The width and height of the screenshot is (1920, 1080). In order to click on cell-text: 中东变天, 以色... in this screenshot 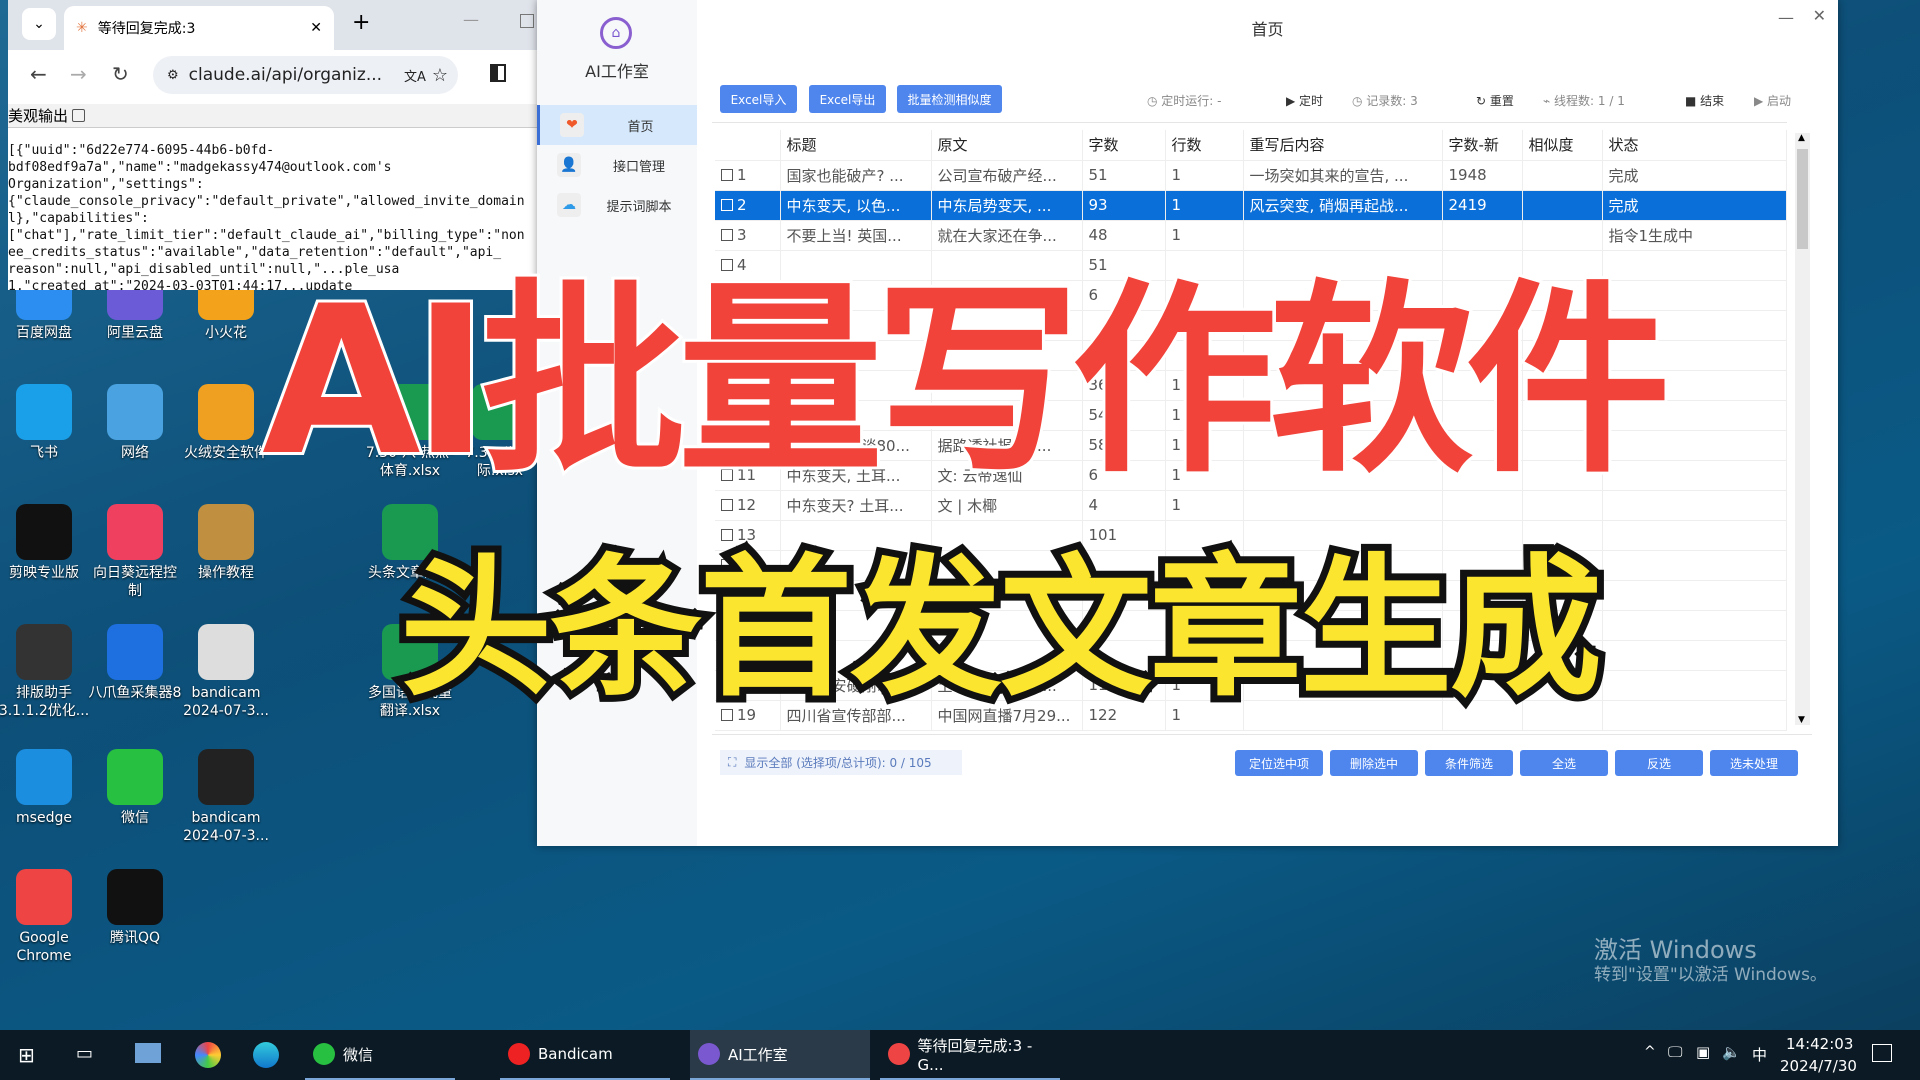, I will do `click(843, 205)`.